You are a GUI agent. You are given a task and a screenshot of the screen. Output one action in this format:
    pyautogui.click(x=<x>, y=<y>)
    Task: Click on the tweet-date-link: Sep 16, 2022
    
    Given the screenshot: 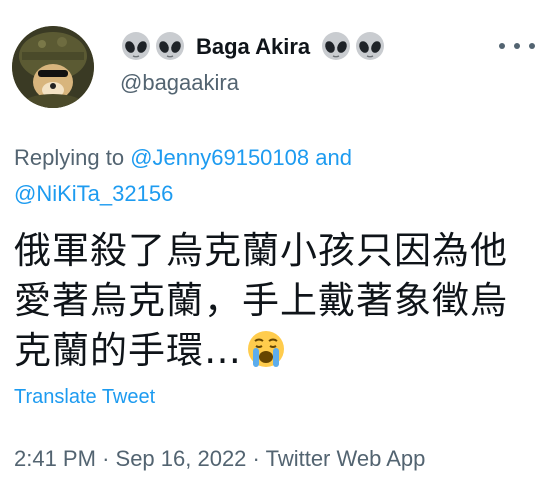 What is the action you would take?
    pyautogui.click(x=181, y=458)
    